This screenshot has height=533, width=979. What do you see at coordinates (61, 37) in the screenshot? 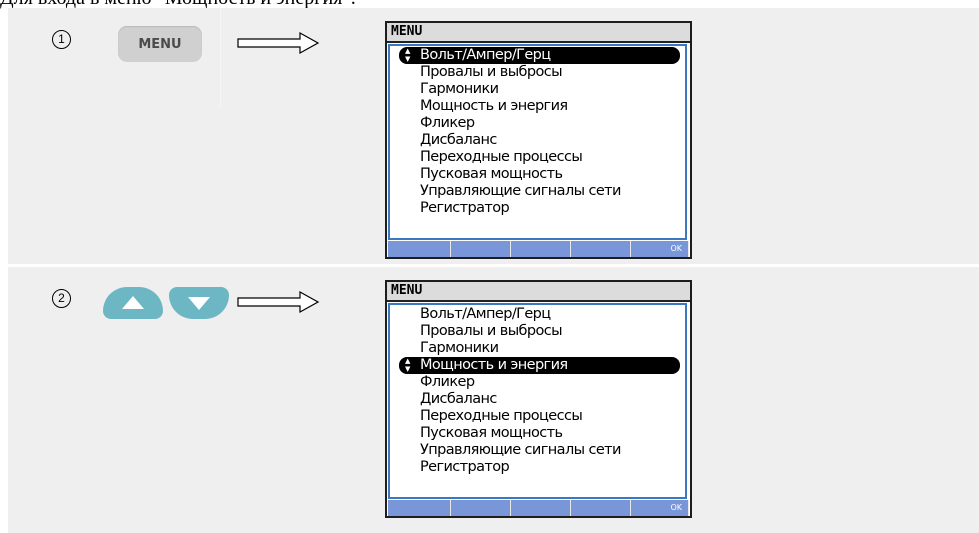
I see `step-number-1: 1` at bounding box center [61, 37].